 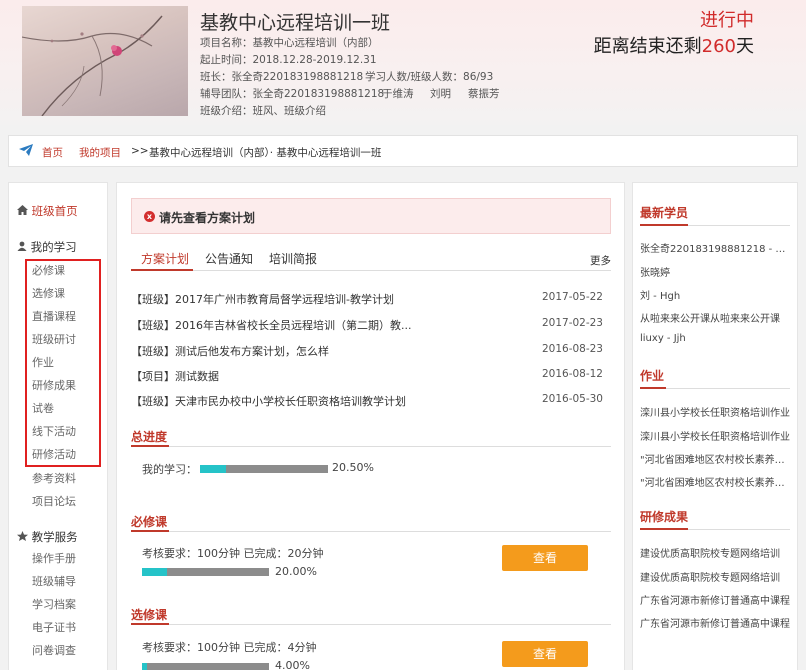 What do you see at coordinates (727, 20) in the screenshot?
I see `status-badge: 进行中` at bounding box center [727, 20].